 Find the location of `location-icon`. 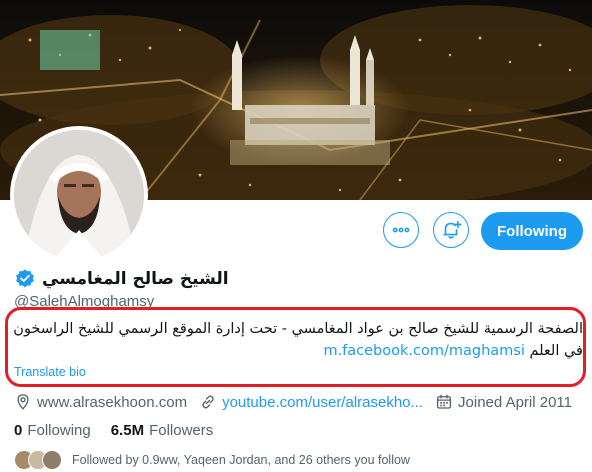

location-icon is located at coordinates (23, 402).